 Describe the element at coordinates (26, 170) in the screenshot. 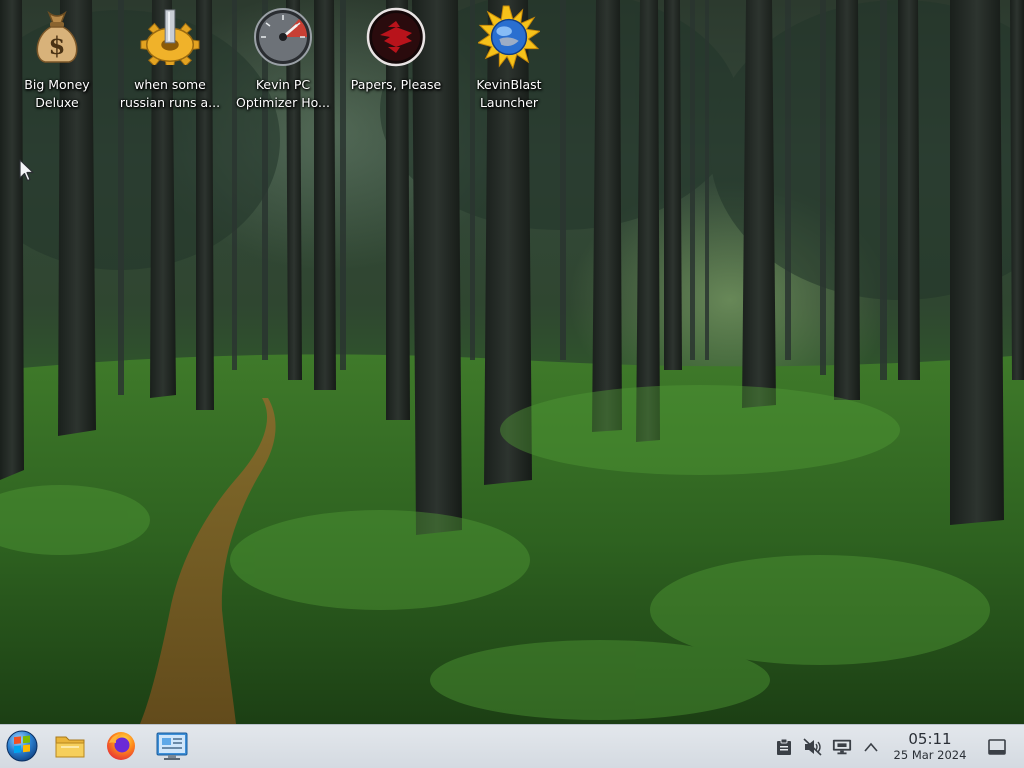

I see `mouse-pointer-icon` at that location.